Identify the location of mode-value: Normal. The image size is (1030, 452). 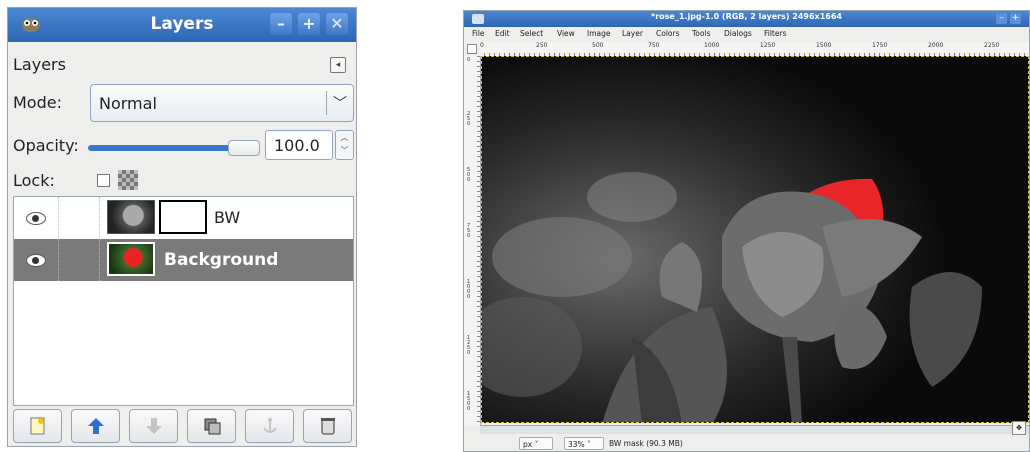
(128, 103).